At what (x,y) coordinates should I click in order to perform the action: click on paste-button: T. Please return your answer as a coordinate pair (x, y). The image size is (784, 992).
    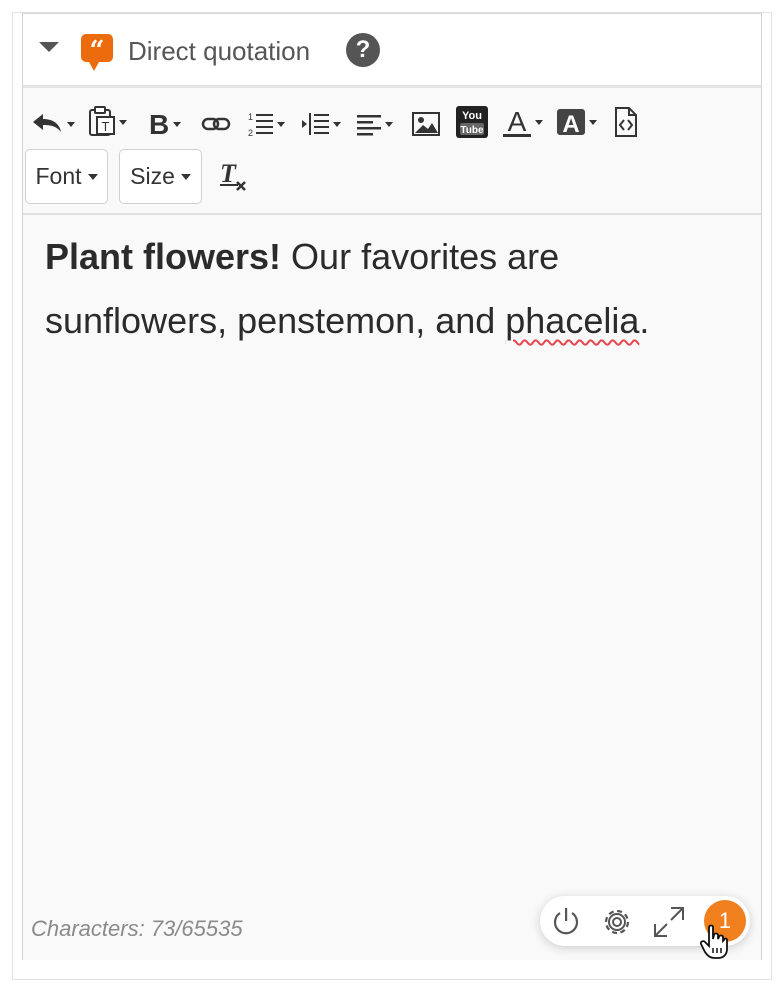
    Looking at the image, I should click on (107, 122).